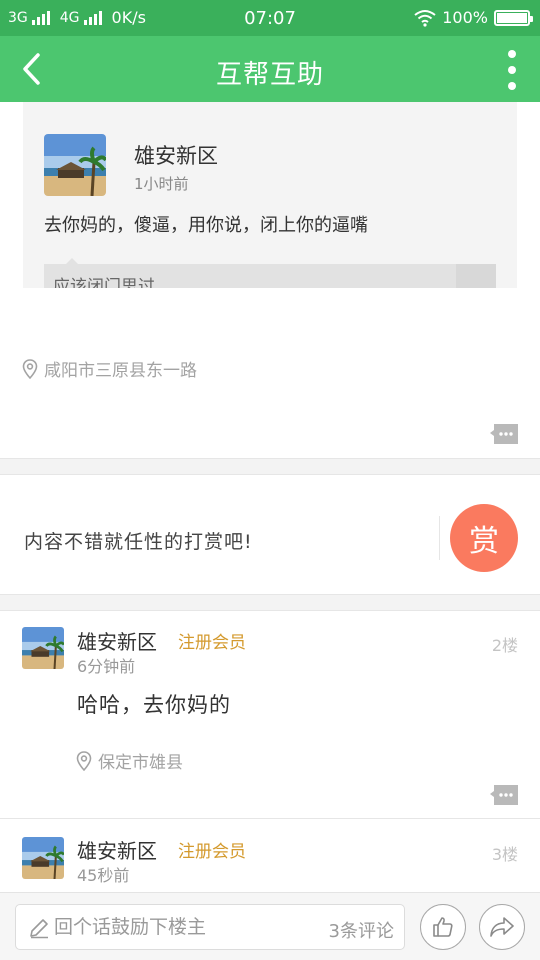 The image size is (540, 960). What do you see at coordinates (184, 927) in the screenshot?
I see `comment-input` at bounding box center [184, 927].